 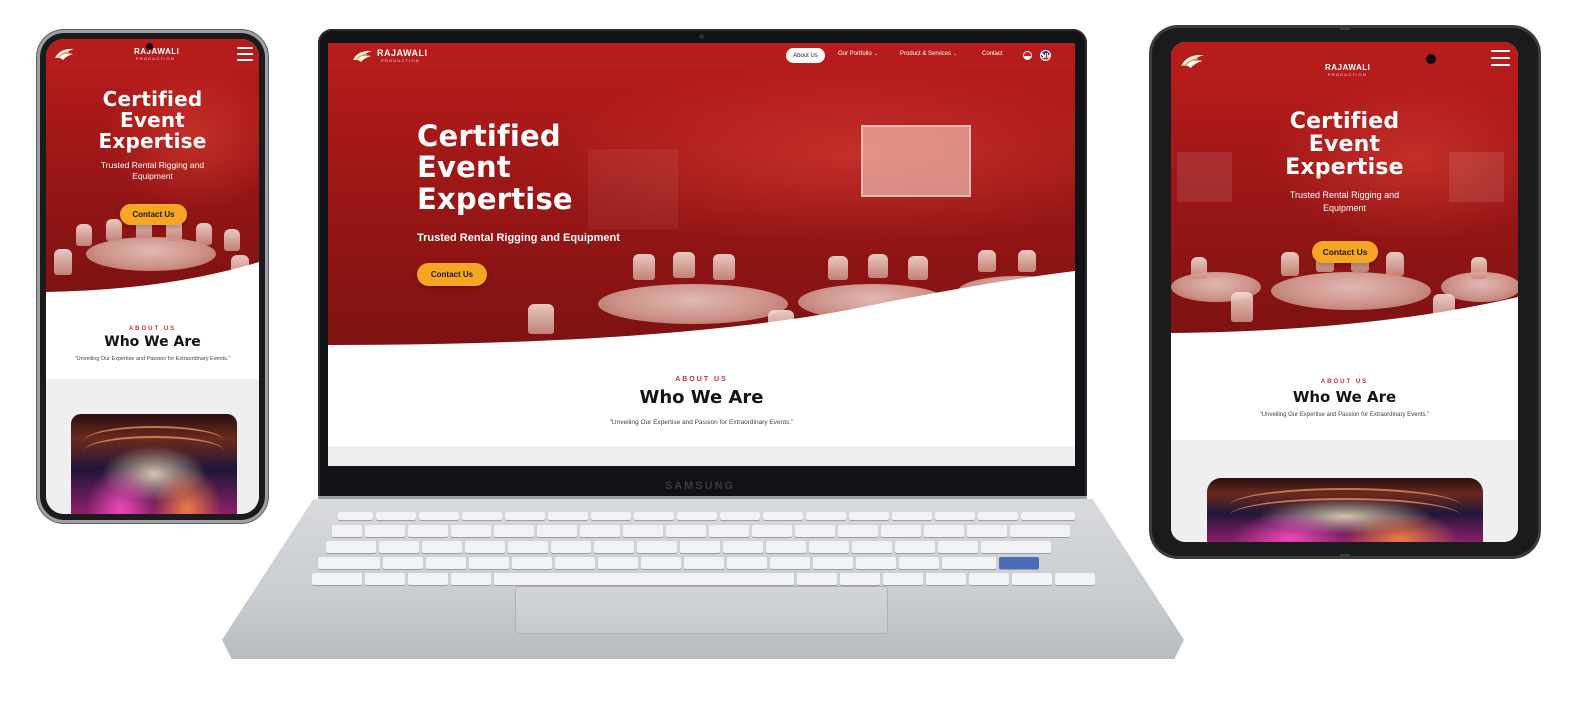 What do you see at coordinates (1027, 55) in the screenshot?
I see `indonesia-flag-icon` at bounding box center [1027, 55].